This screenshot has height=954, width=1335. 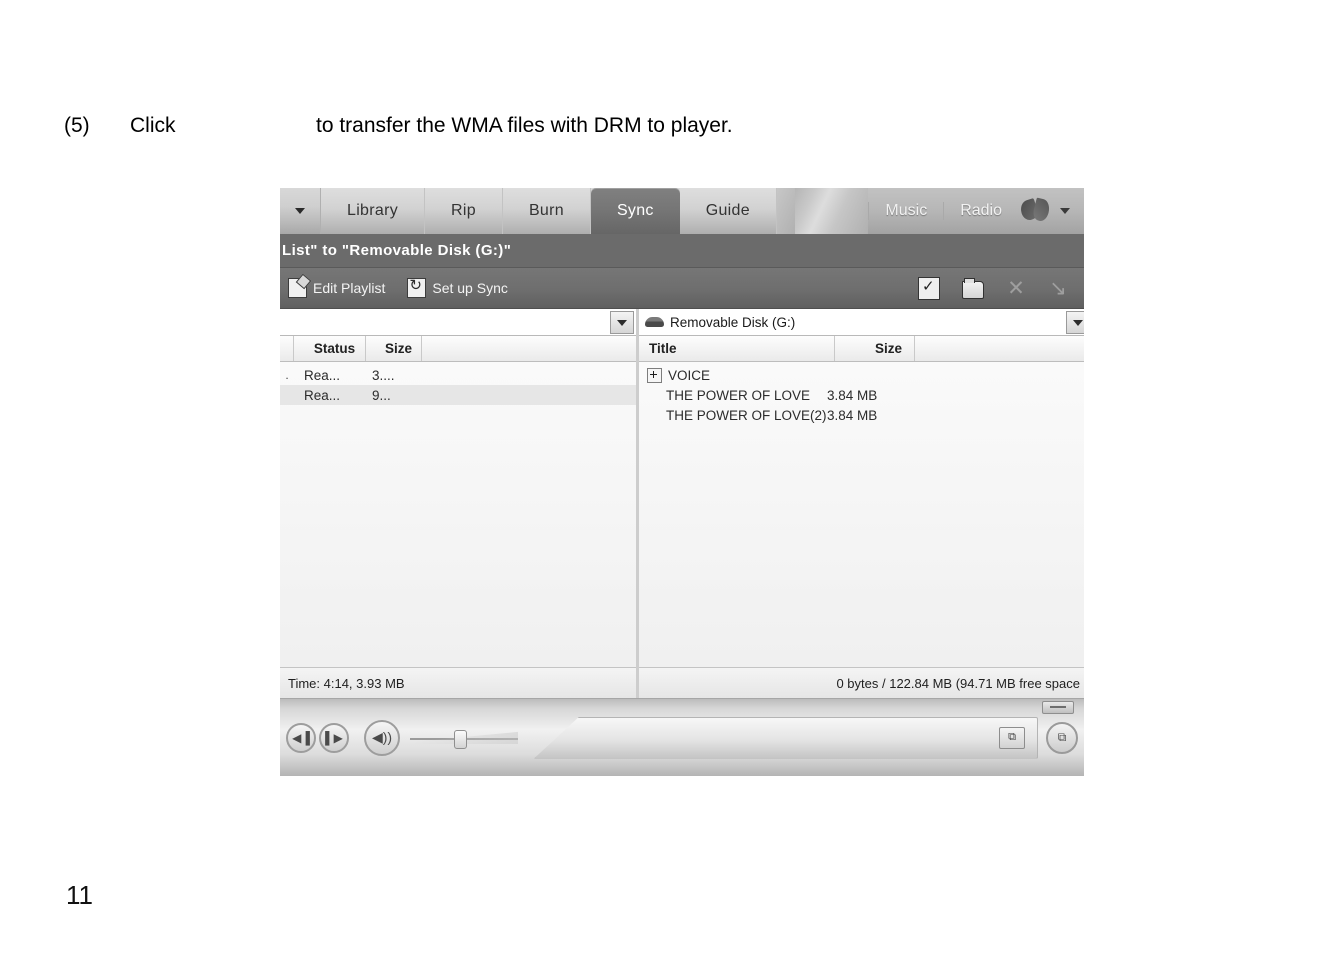 I want to click on resize-handle-icon, so click(x=1058, y=707).